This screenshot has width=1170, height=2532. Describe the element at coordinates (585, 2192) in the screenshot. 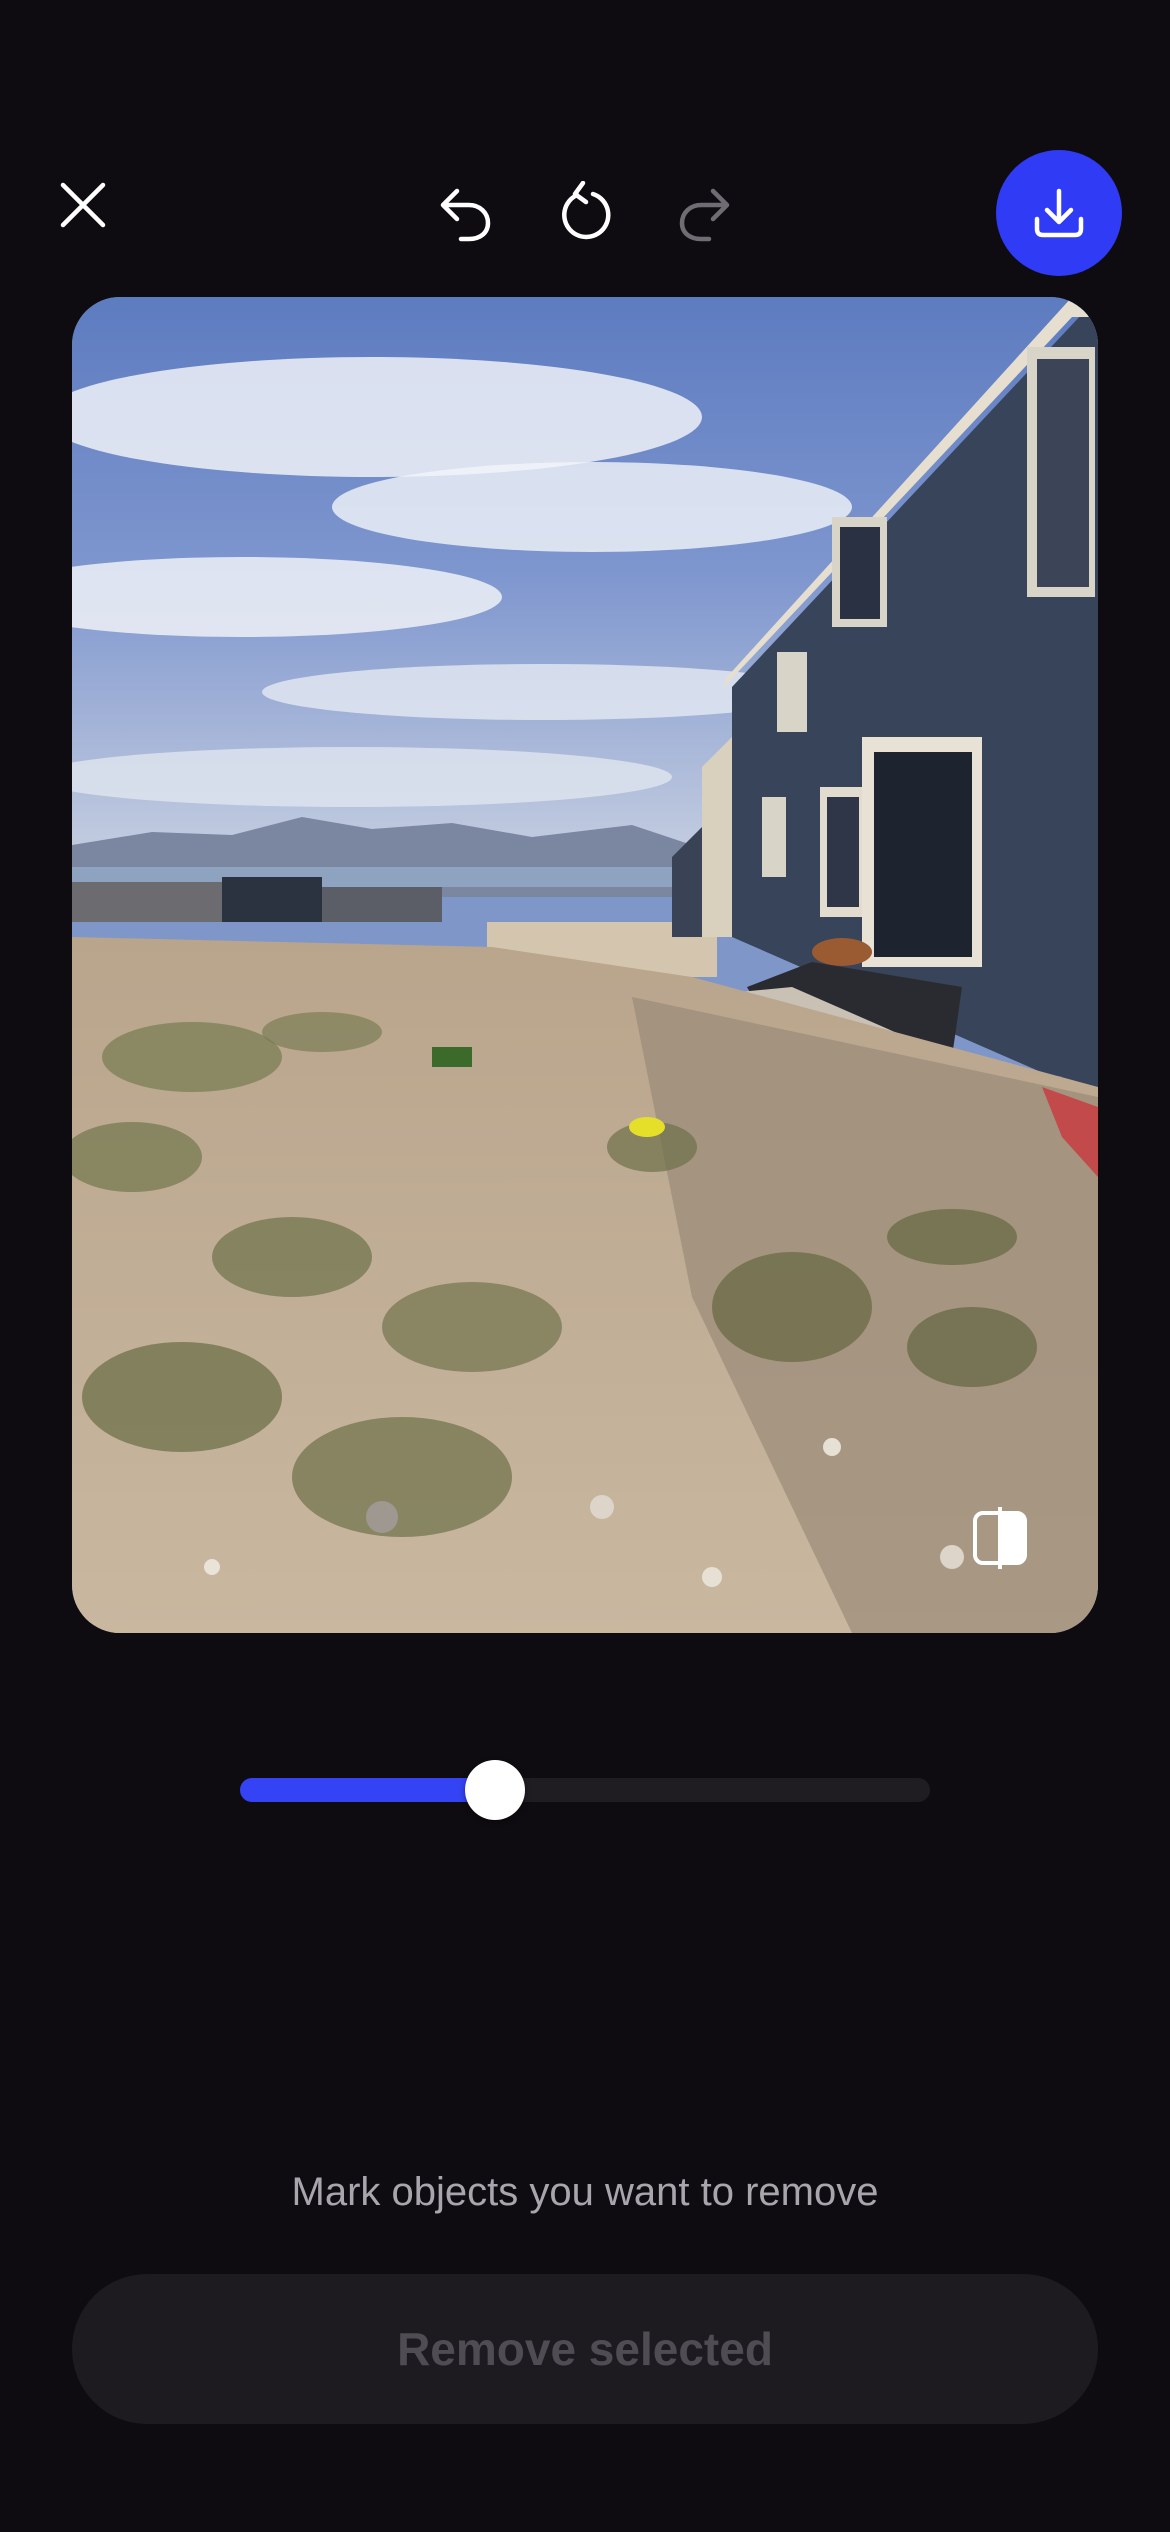

I see `instruction-text: Mark objects you want to remove` at that location.